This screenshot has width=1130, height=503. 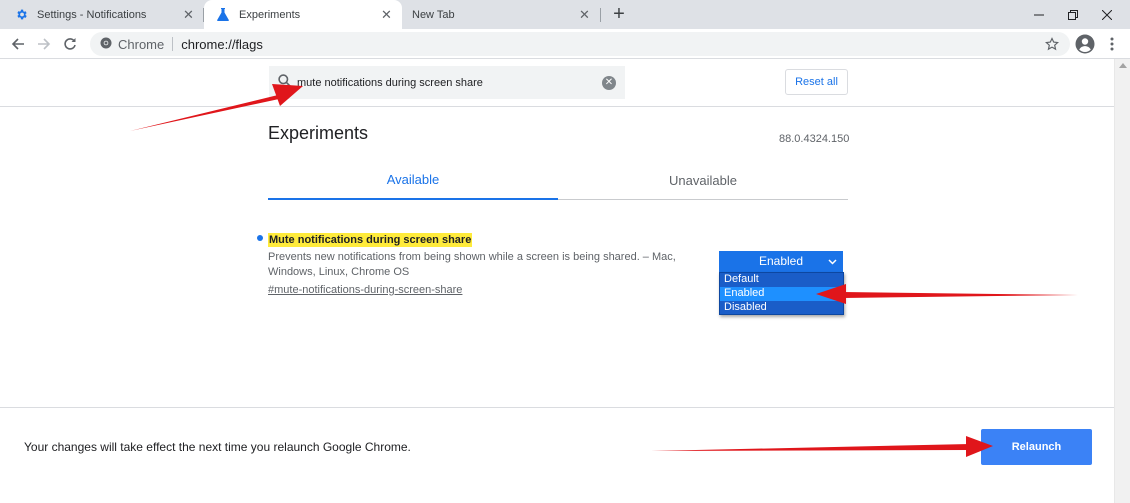 What do you see at coordinates (260, 238) in the screenshot?
I see `modified-dot-icon` at bounding box center [260, 238].